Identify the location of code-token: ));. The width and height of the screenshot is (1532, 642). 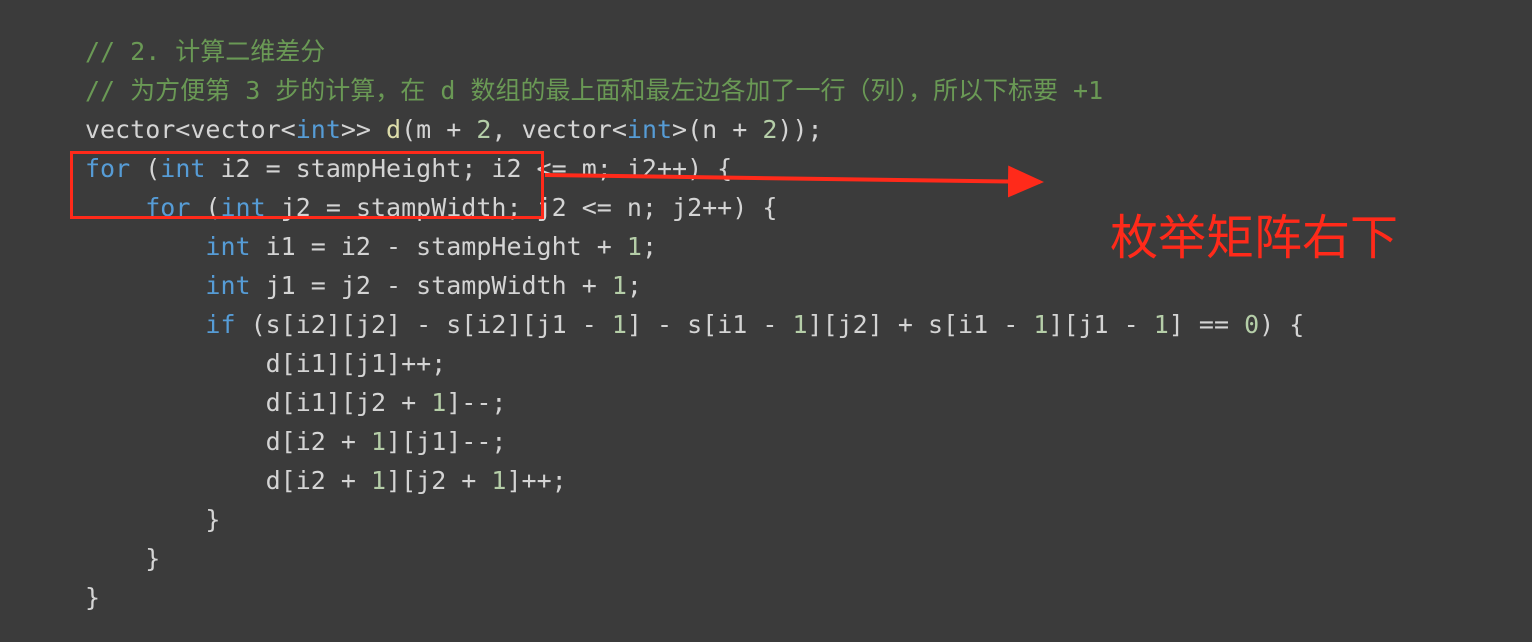
(800, 129).